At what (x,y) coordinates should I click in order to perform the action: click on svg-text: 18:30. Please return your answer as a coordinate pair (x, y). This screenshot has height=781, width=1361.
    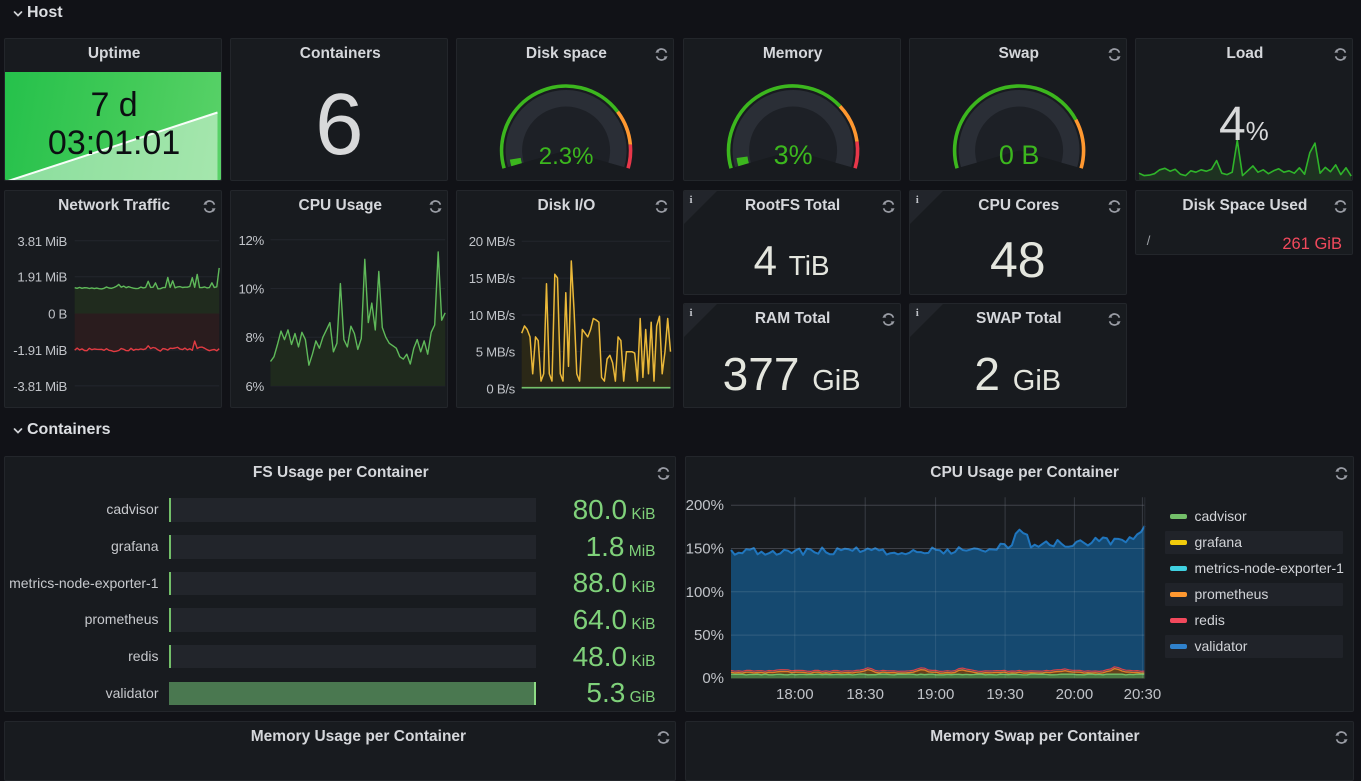
    Looking at the image, I should click on (865, 694).